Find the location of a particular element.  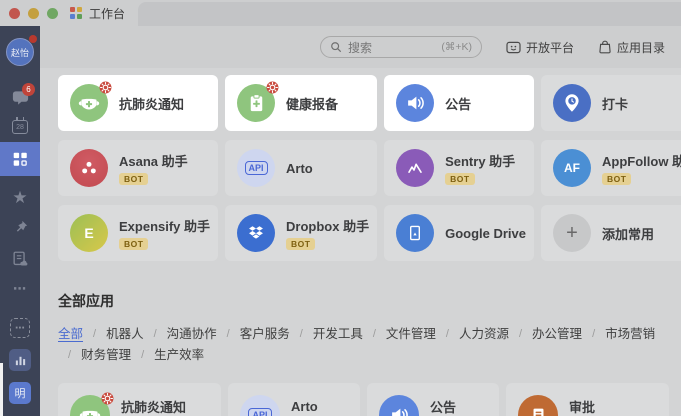

app-name: Dropbox 助手 is located at coordinates (328, 226).